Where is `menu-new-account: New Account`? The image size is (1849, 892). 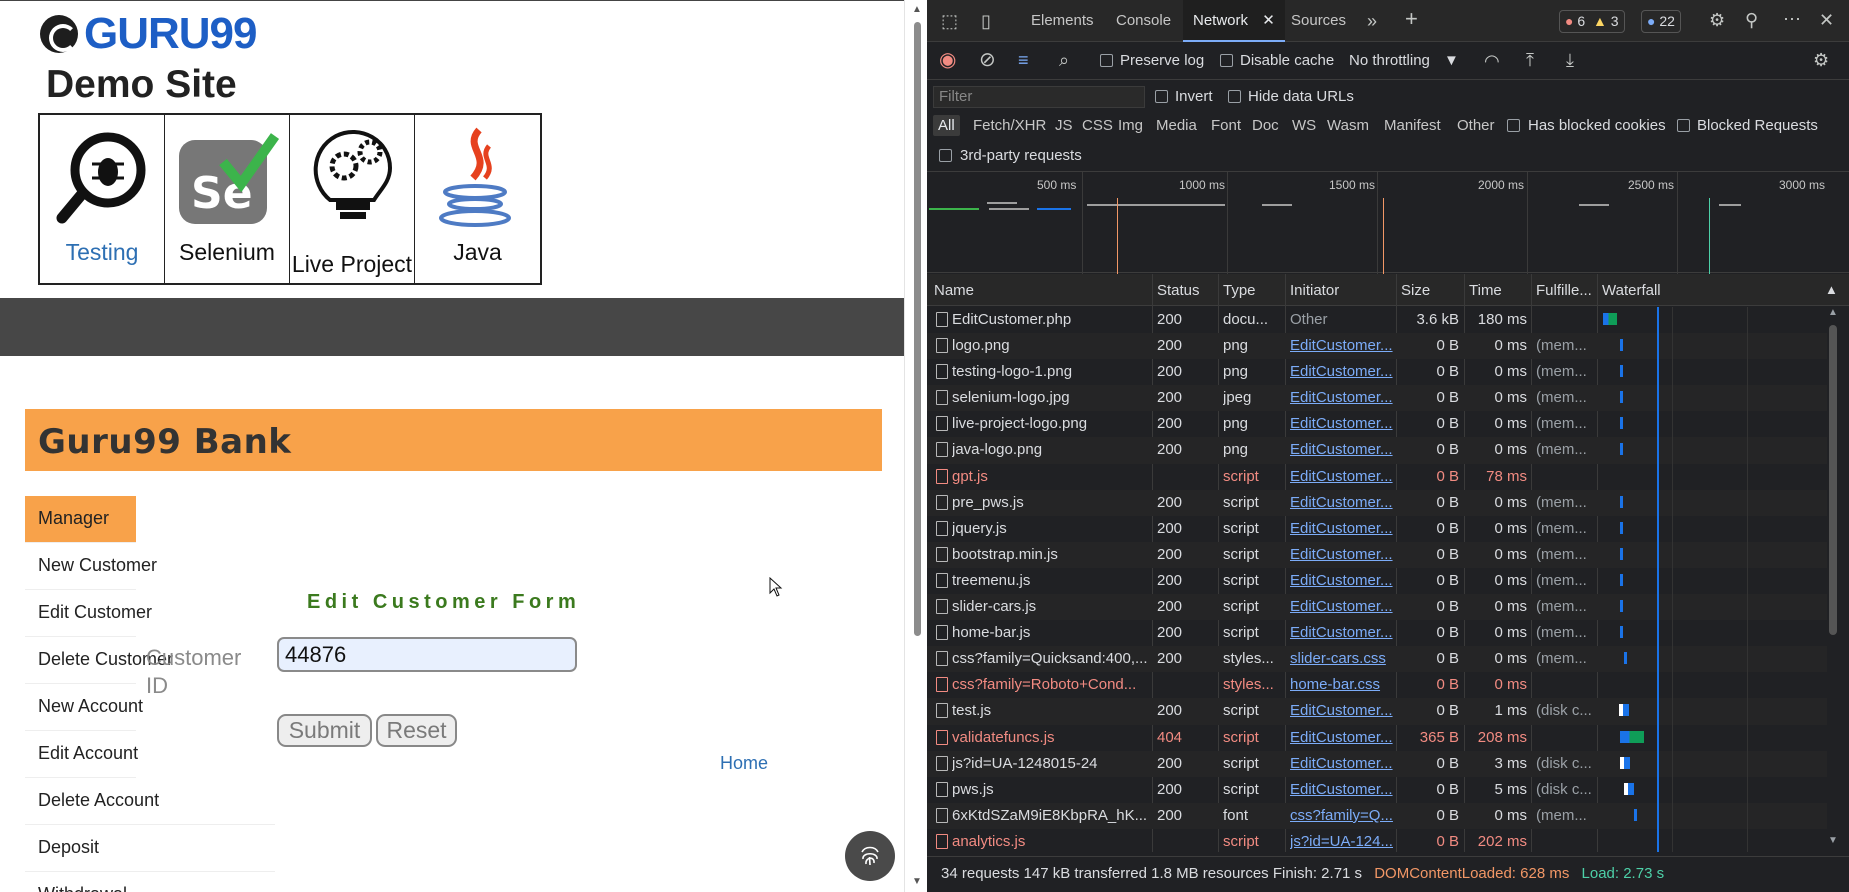 menu-new-account: New Account is located at coordinates (84, 707).